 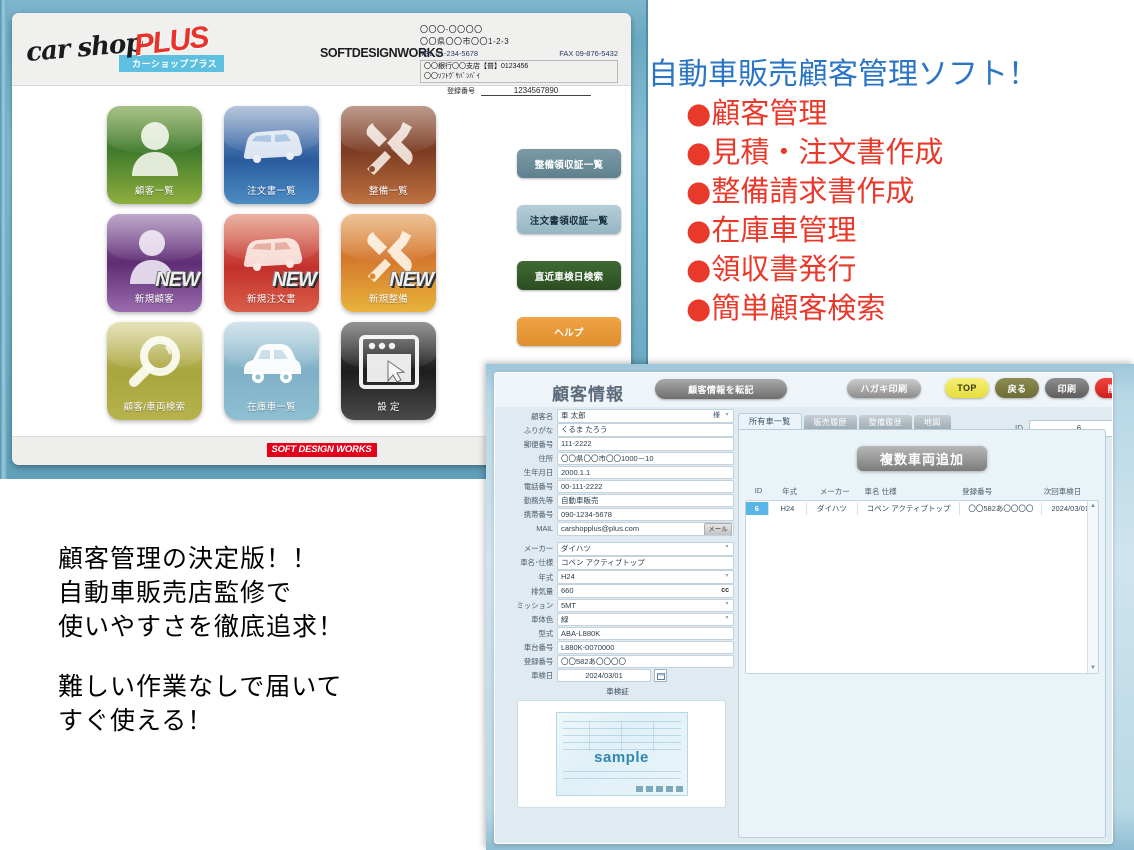 What do you see at coordinates (388, 263) in the screenshot?
I see `tile-new-maintenance: NEW 新規整備` at bounding box center [388, 263].